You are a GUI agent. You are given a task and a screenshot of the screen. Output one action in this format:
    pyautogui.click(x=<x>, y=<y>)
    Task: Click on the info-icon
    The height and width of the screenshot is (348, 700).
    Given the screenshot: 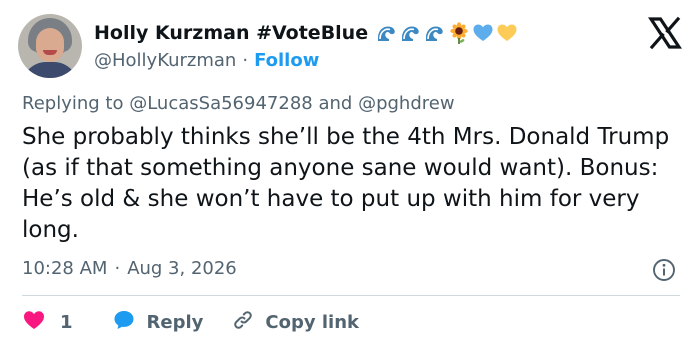 What is the action you would take?
    pyautogui.click(x=664, y=270)
    